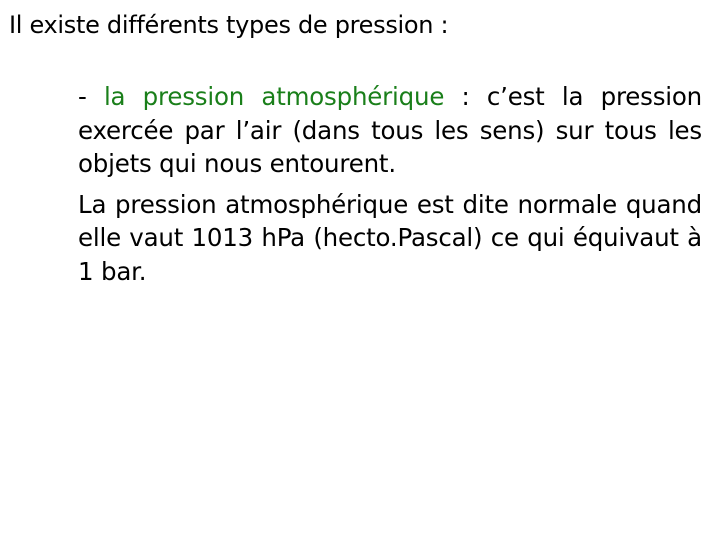 Image resolution: width=720 pixels, height=540 pixels. I want to click on highlighted-term: la pression atmosphérique, so click(274, 96).